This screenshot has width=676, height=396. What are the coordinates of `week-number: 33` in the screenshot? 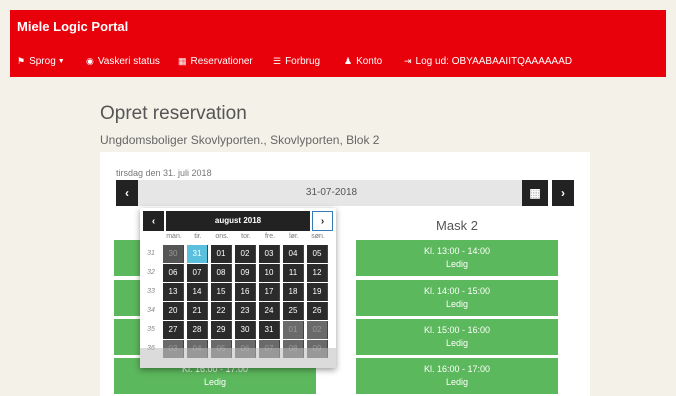 It's located at (151, 291).